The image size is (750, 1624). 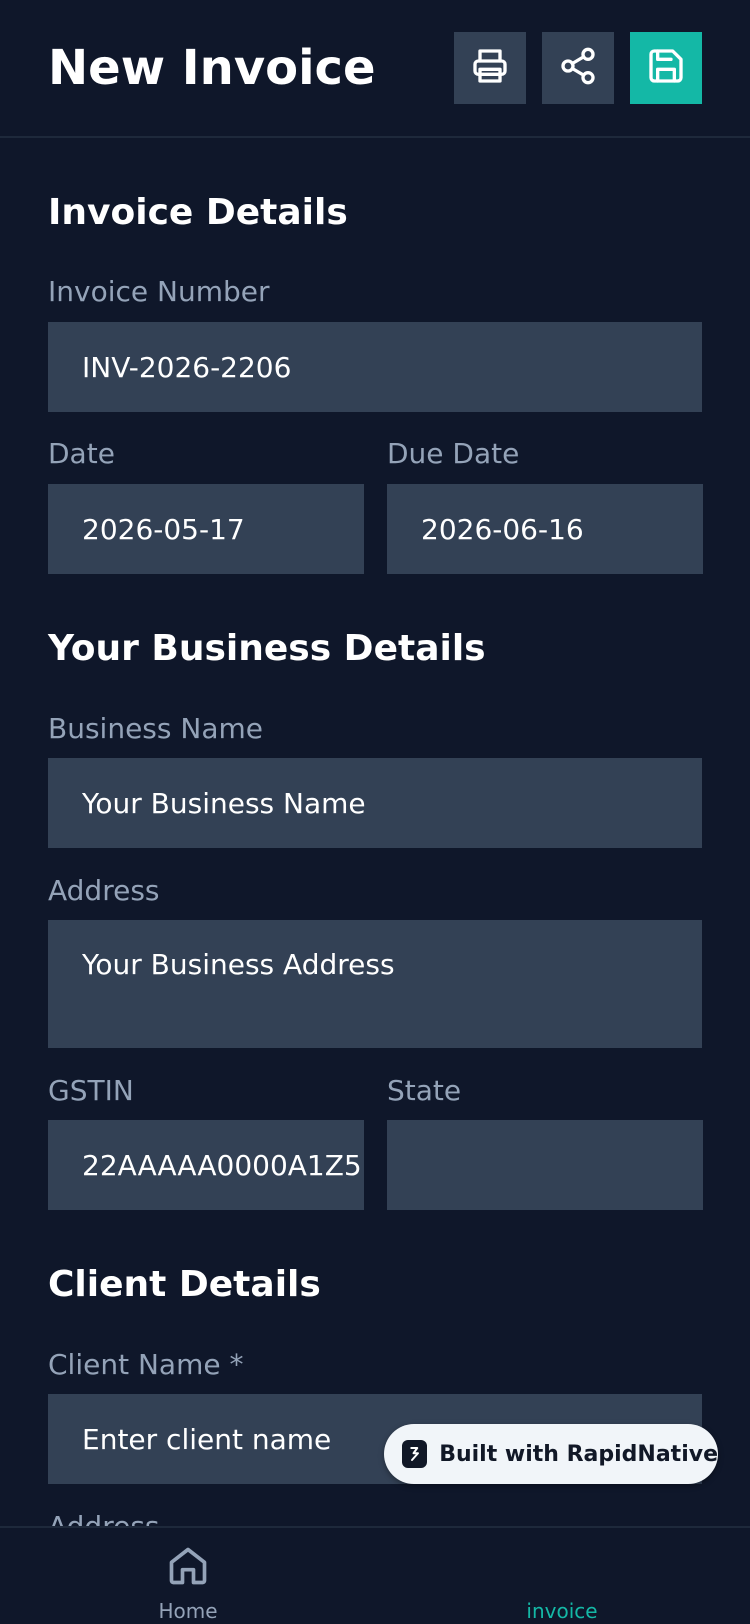 I want to click on invoice-number-label: Invoice Number, so click(x=159, y=291).